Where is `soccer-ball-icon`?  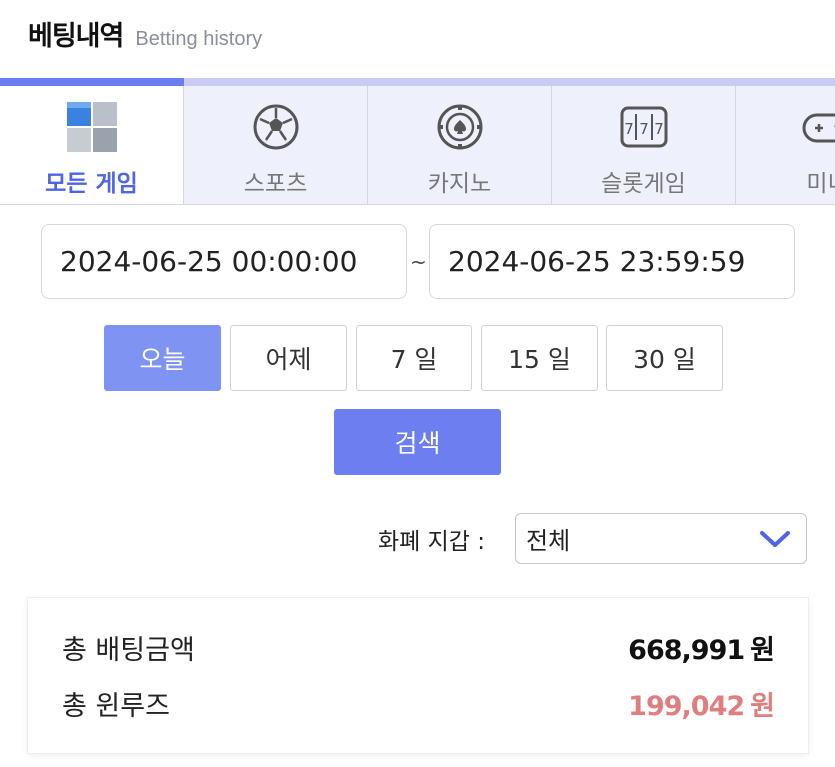
soccer-ball-icon is located at coordinates (276, 127).